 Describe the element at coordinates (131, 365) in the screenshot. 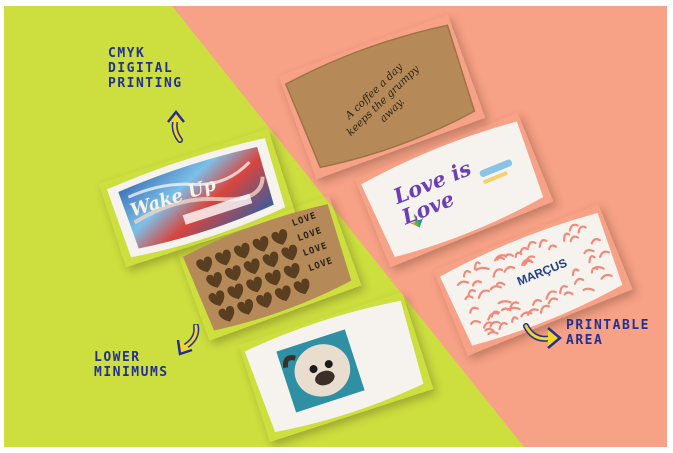

I see `callout-lower-minimums: LOWER MINIMUMS` at that location.